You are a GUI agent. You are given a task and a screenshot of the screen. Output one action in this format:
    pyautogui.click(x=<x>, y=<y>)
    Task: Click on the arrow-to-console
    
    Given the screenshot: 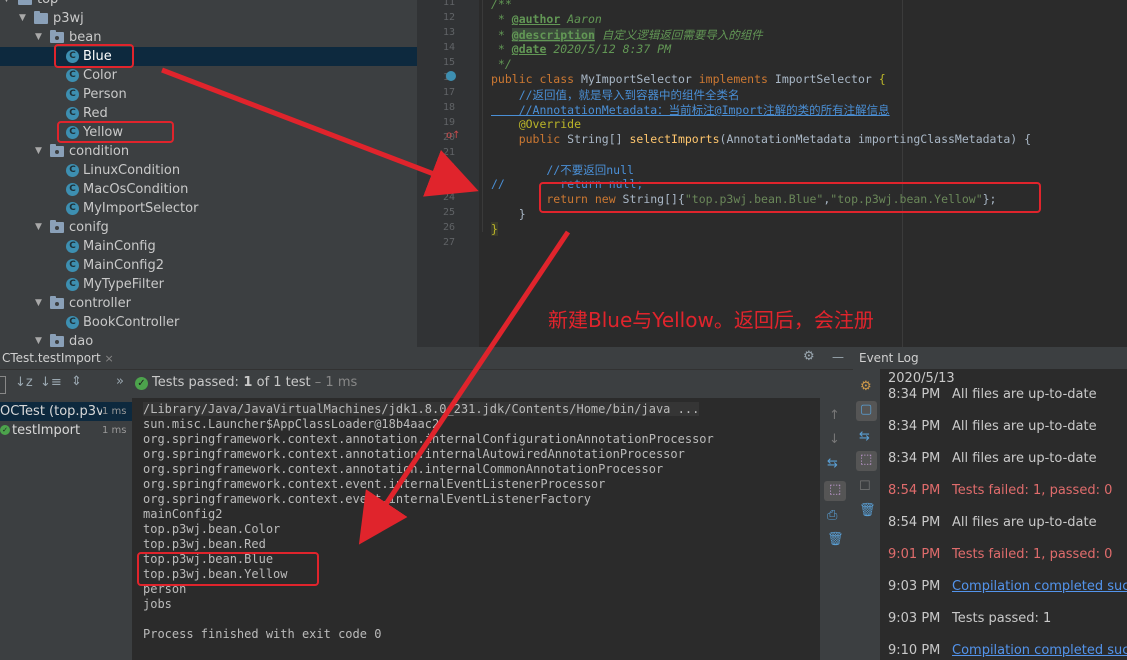 What is the action you would take?
    pyautogui.click(x=464, y=387)
    